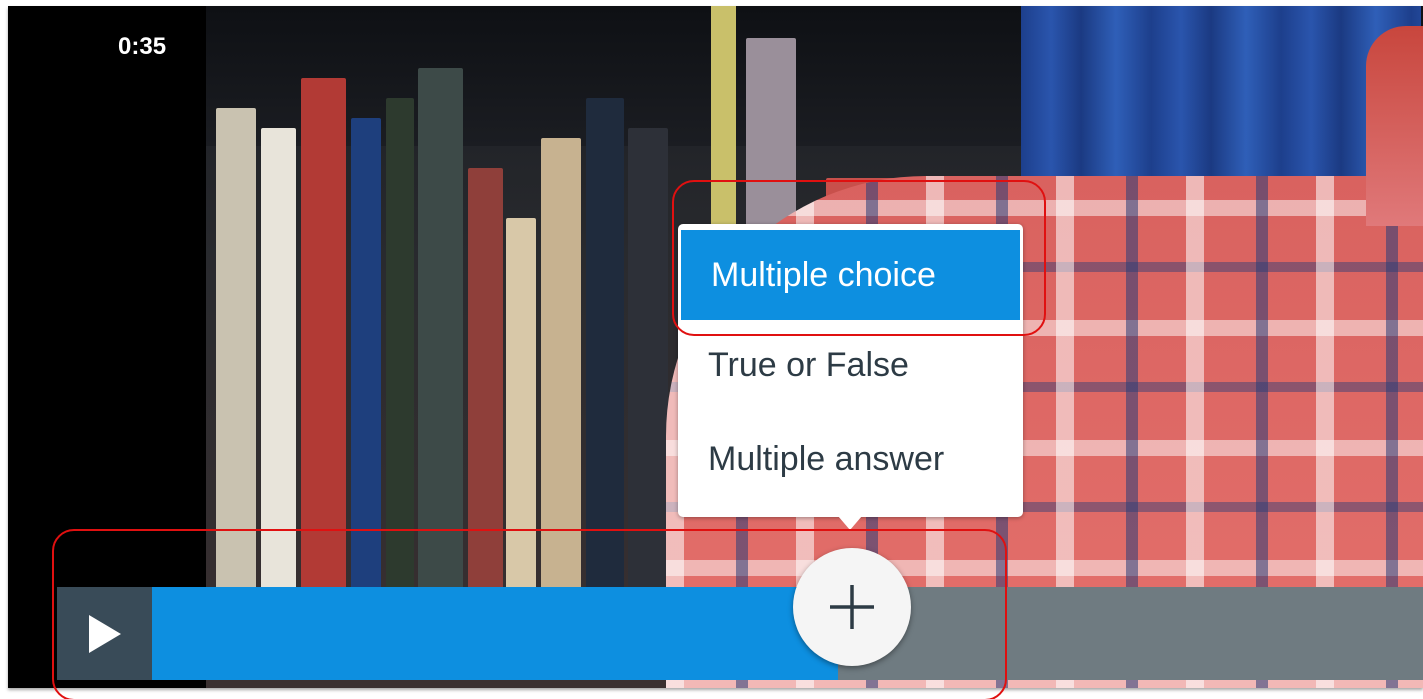  I want to click on shirt-collar, so click(1394, 126).